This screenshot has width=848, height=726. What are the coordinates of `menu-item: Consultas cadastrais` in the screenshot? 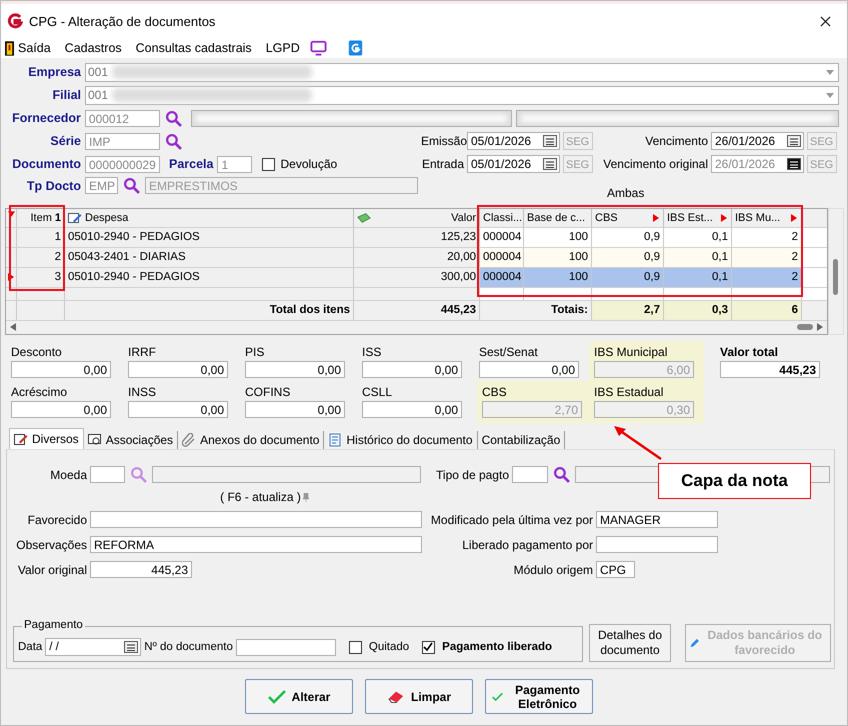 It's located at (194, 48).